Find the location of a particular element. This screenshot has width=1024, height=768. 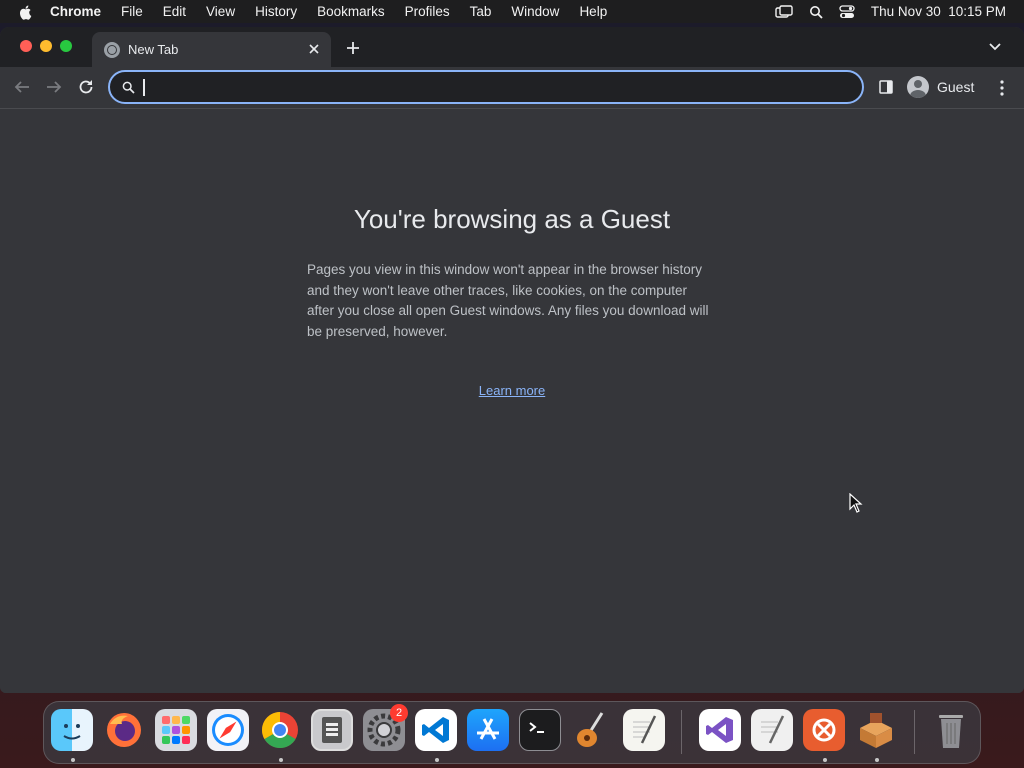

window-close-button is located at coordinates (26, 46).